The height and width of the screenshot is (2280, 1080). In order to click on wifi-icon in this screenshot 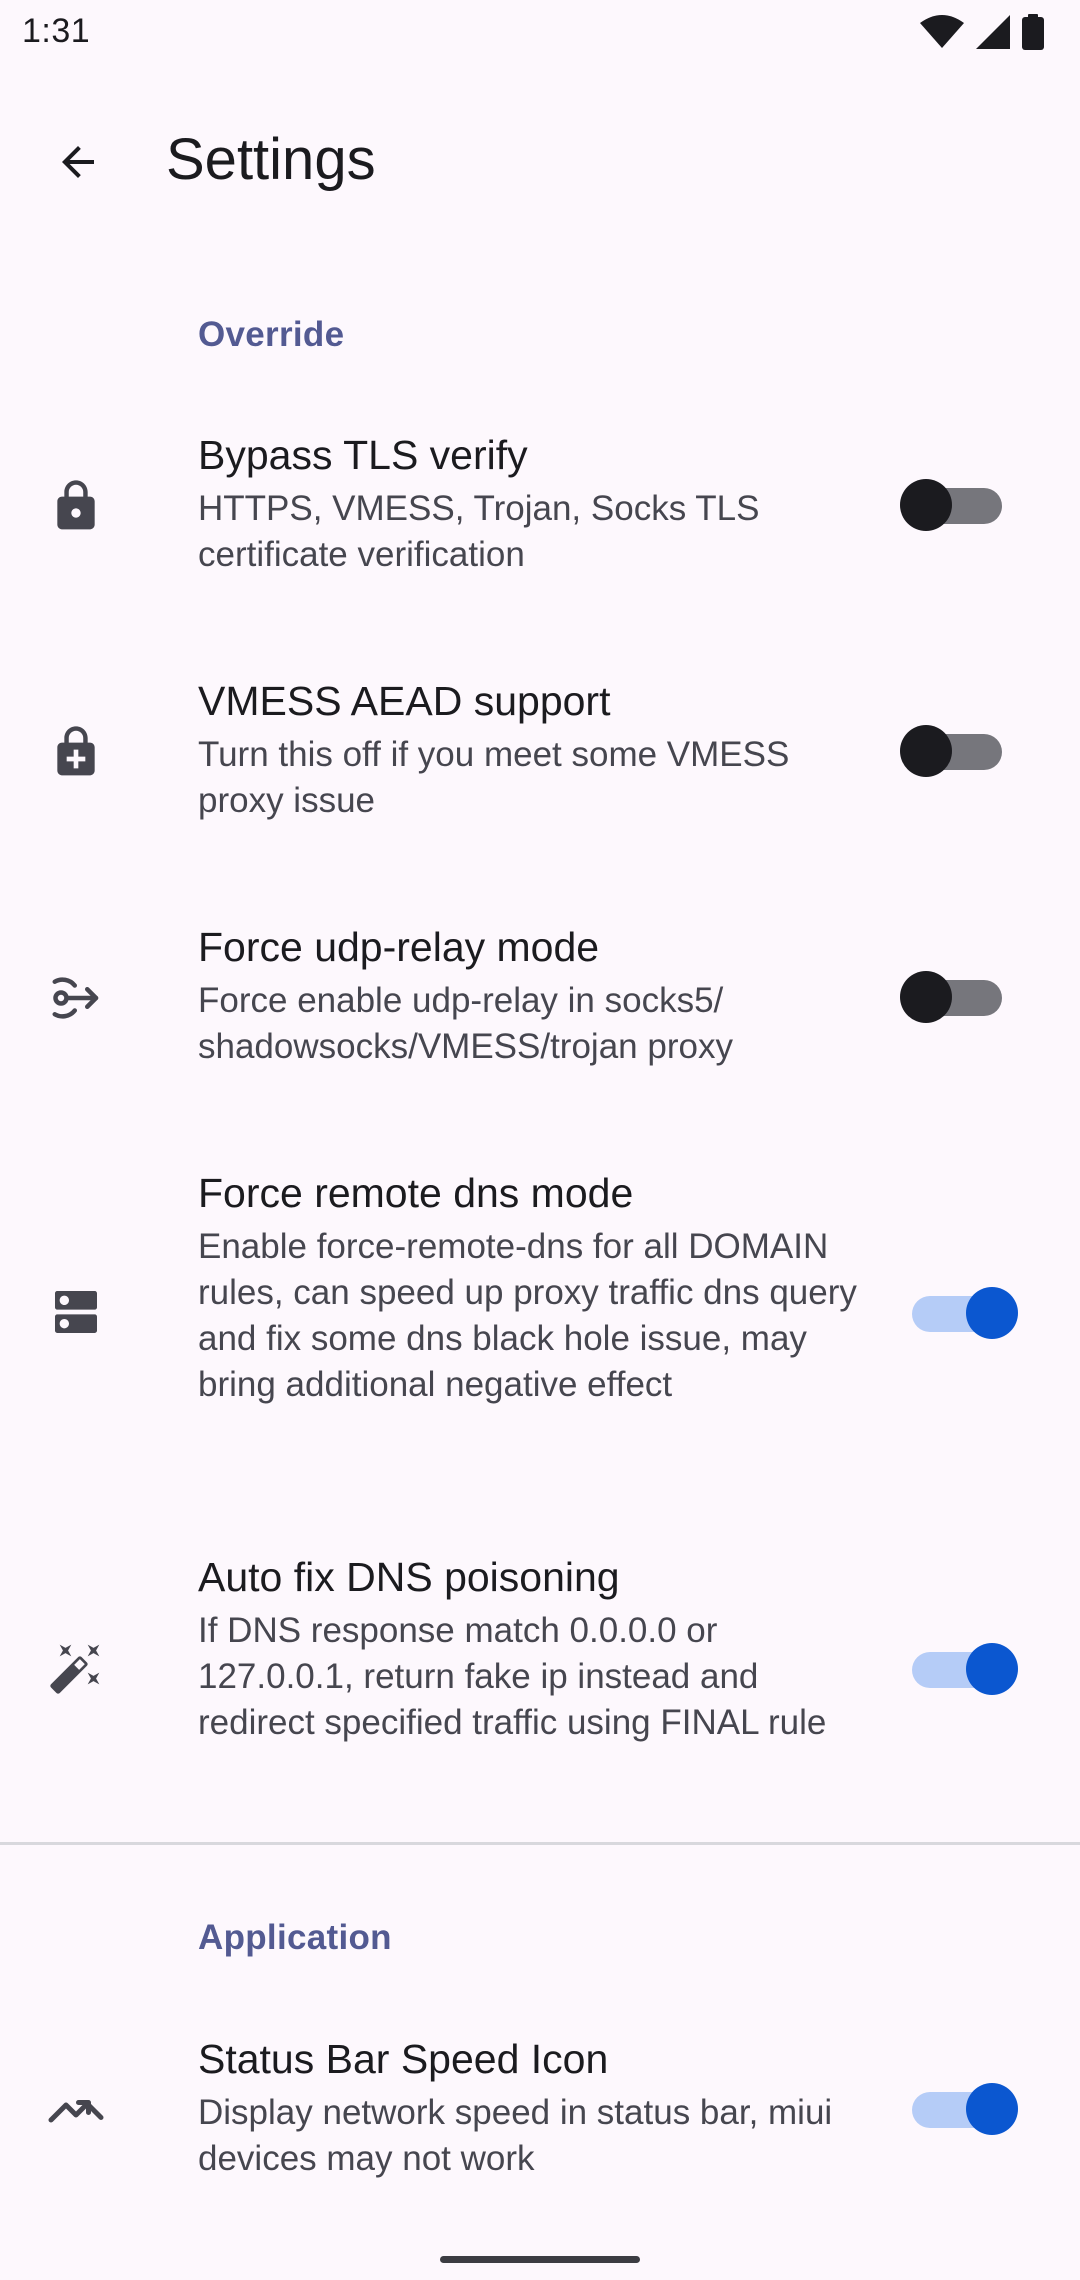, I will do `click(942, 31)`.